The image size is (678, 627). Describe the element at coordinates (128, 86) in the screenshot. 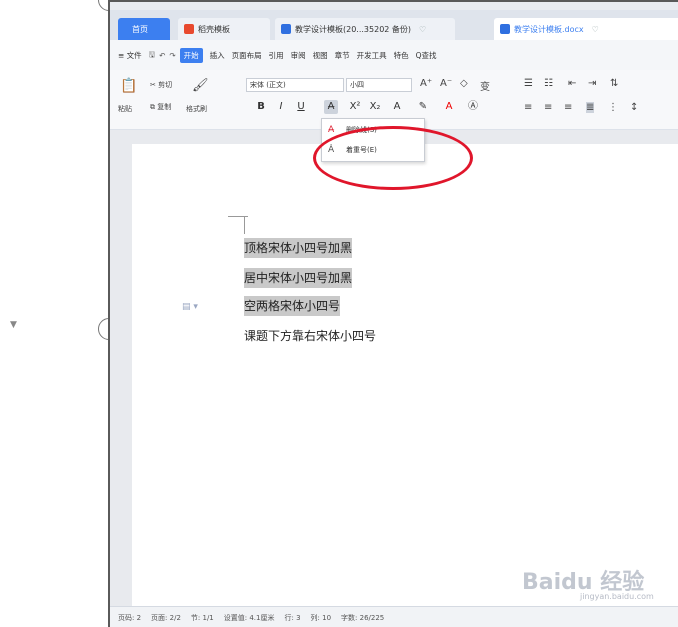

I see `paste-icon: 📋` at that location.